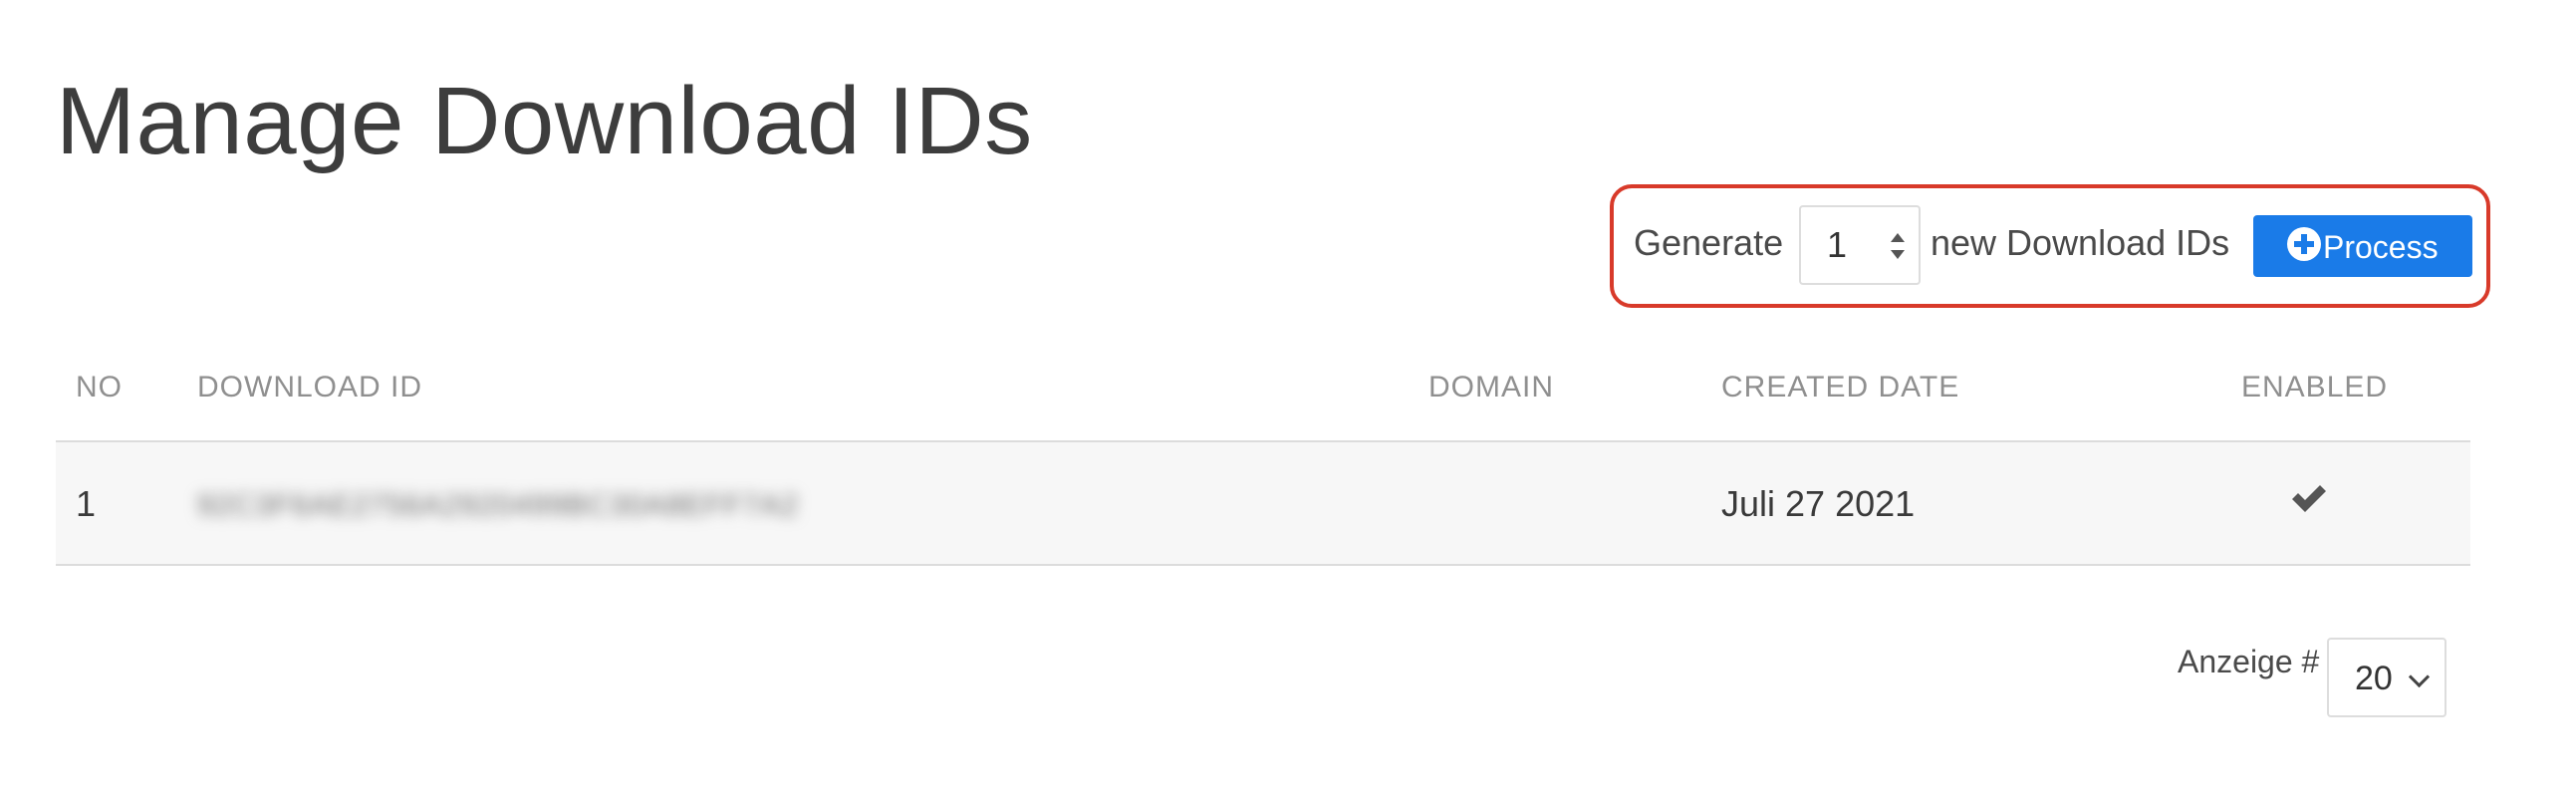  I want to click on page-size-select: 20, so click(2387, 677).